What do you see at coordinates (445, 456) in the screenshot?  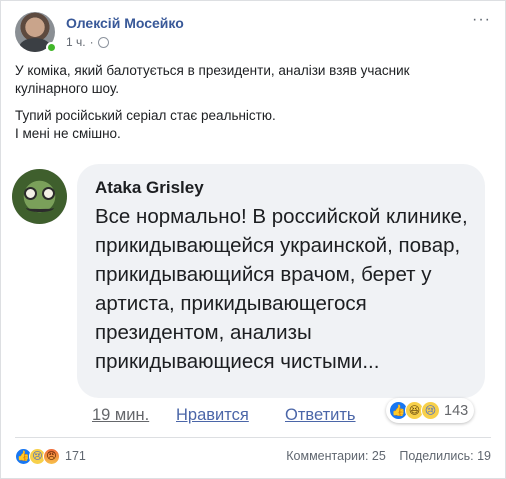 I see `shares-count-link: Поделились: 19` at bounding box center [445, 456].